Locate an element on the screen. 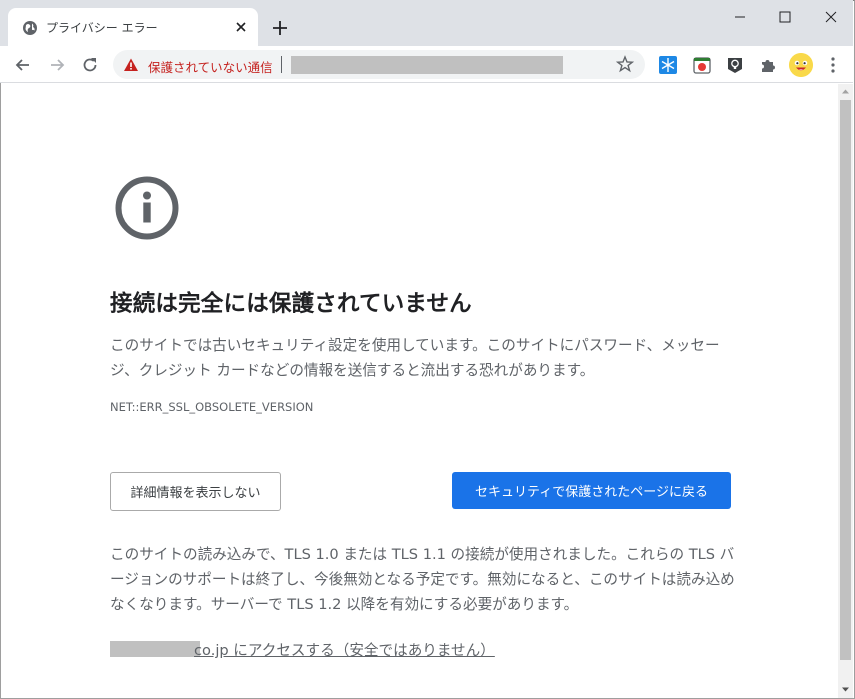 This screenshot has width=855, height=699. warning-triangle-icon is located at coordinates (131, 64).